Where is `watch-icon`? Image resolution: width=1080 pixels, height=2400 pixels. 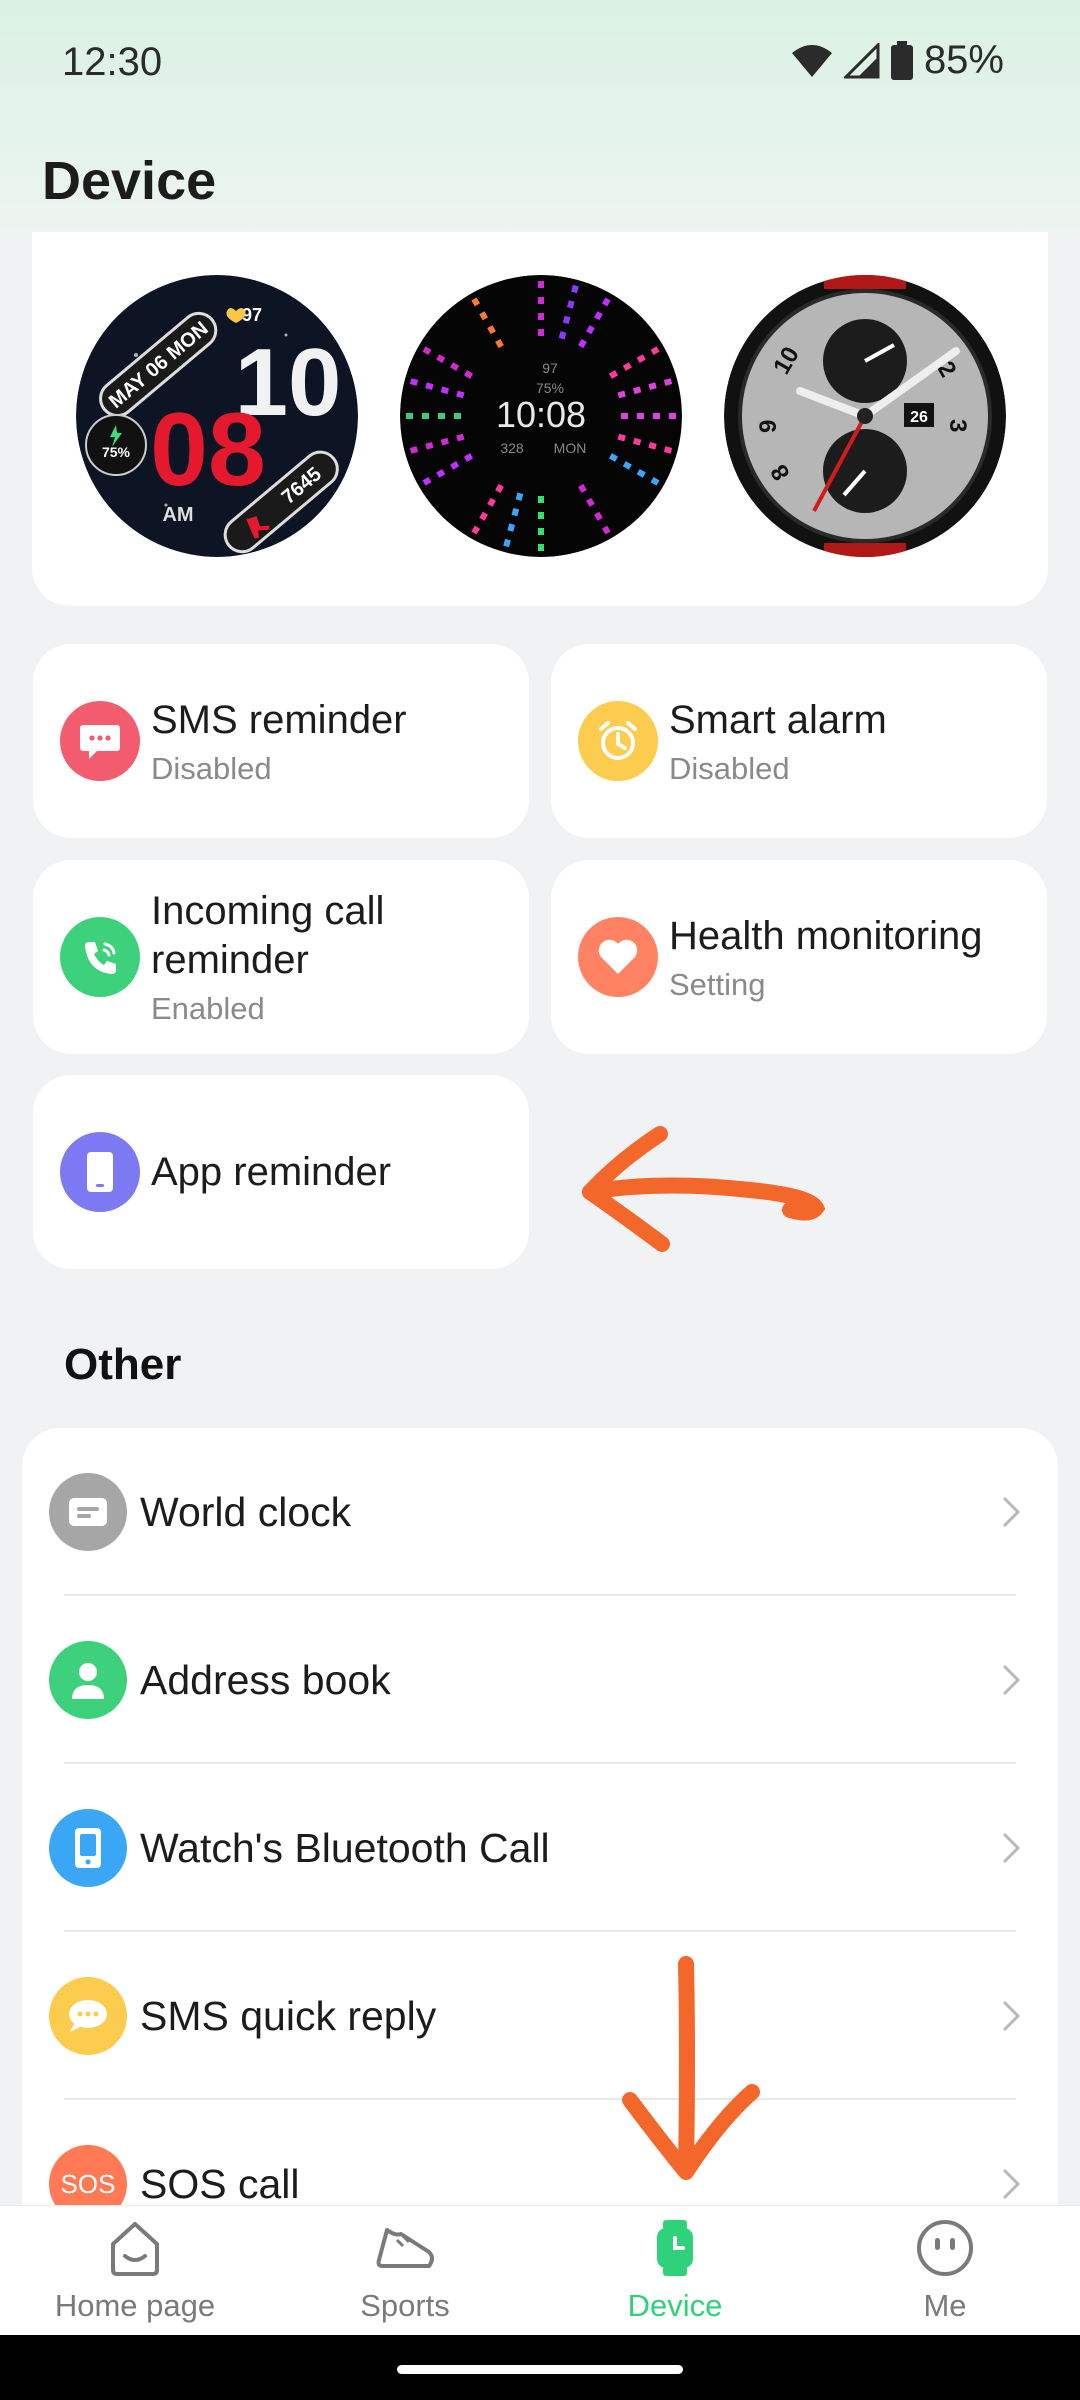 watch-icon is located at coordinates (675, 2248).